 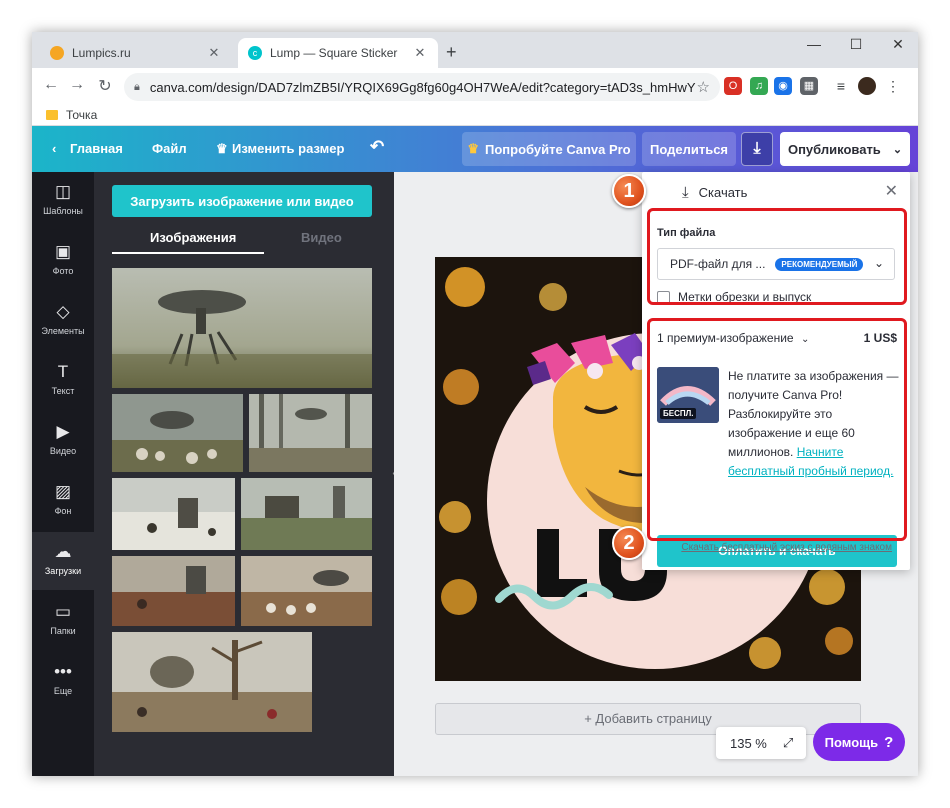 What do you see at coordinates (893, 86) in the screenshot?
I see `menu-dots-icon: ⋮` at bounding box center [893, 86].